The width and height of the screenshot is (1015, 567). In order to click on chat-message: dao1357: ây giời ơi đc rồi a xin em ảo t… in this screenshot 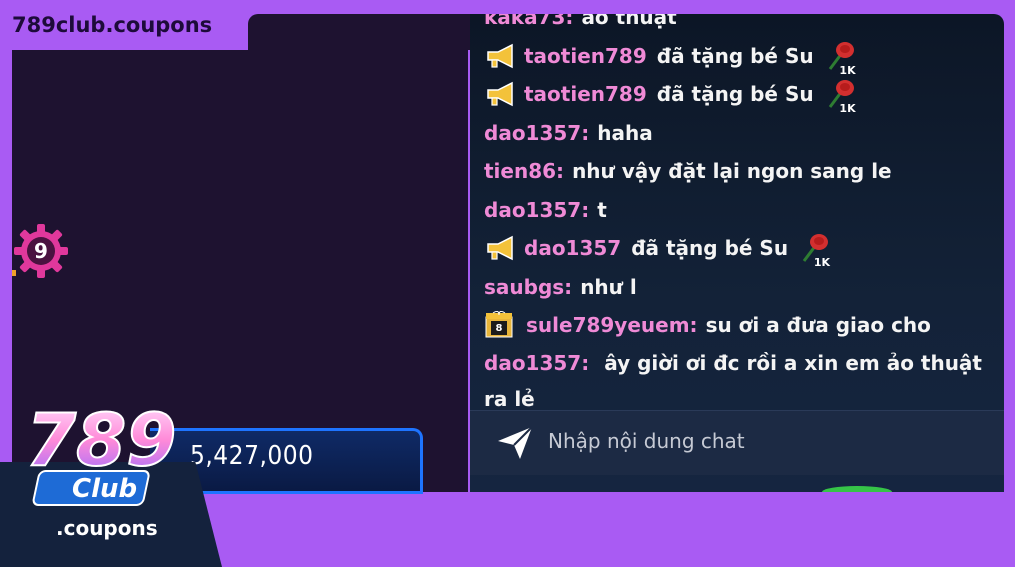, I will do `click(739, 381)`.